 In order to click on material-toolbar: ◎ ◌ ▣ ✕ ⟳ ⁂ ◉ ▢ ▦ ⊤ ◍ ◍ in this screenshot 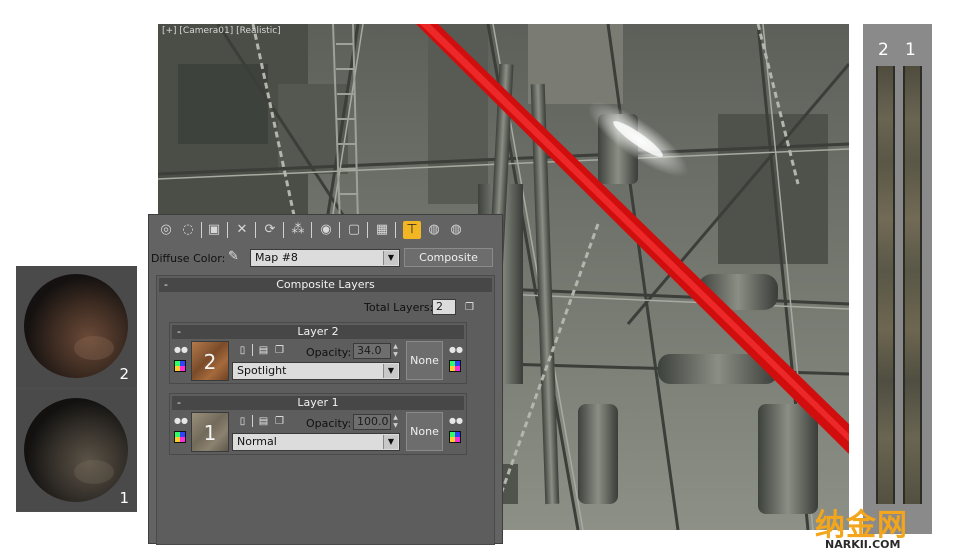, I will do `click(325, 230)`.